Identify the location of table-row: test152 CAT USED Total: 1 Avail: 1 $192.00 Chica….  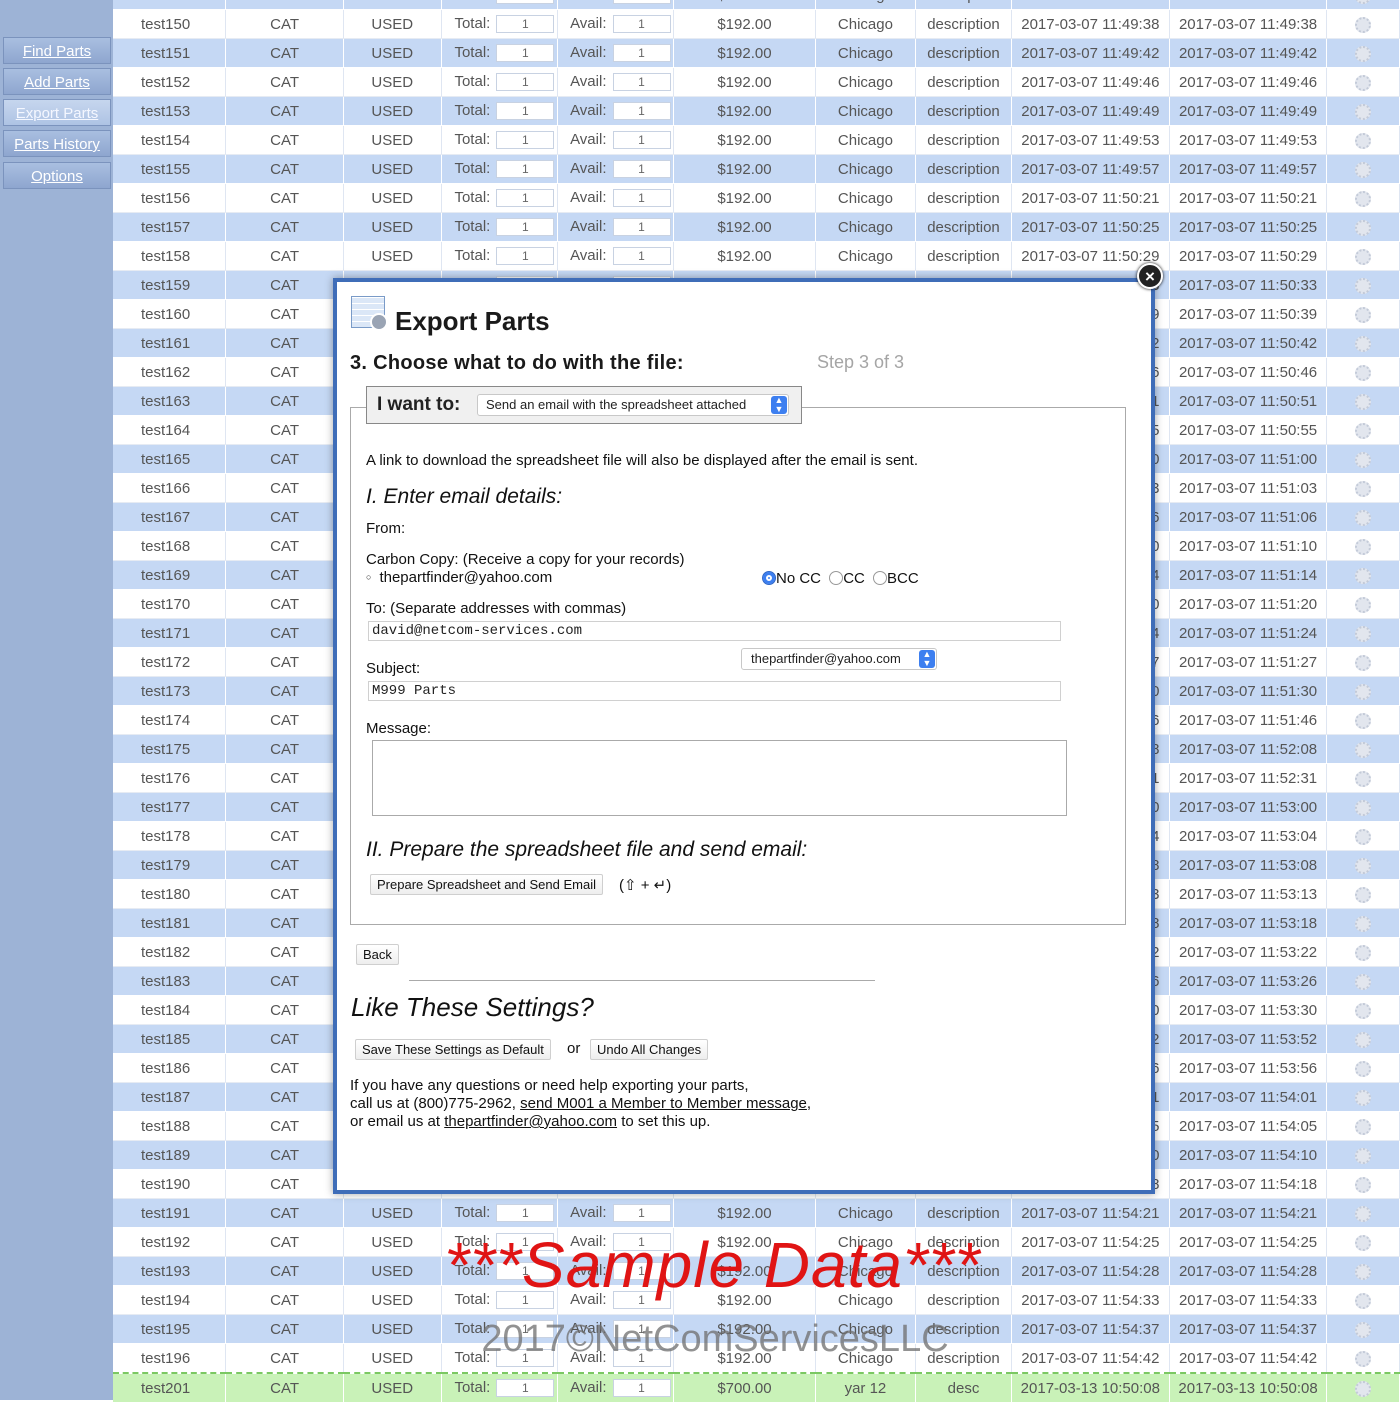
(756, 82).